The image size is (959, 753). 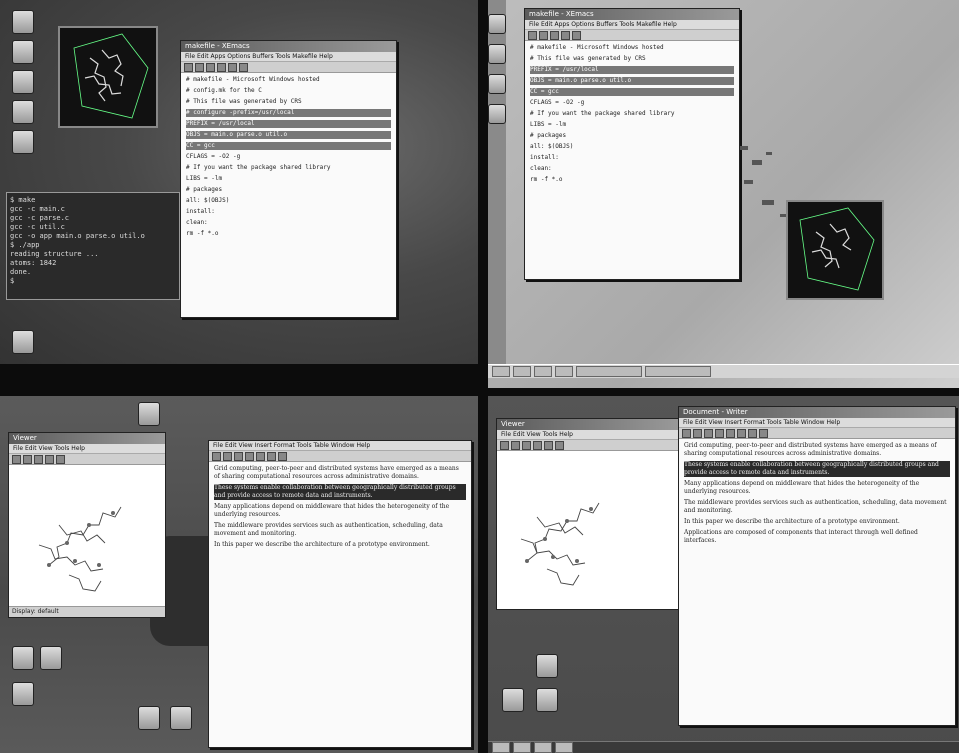 I want to click on paste-icon, so click(x=243, y=67).